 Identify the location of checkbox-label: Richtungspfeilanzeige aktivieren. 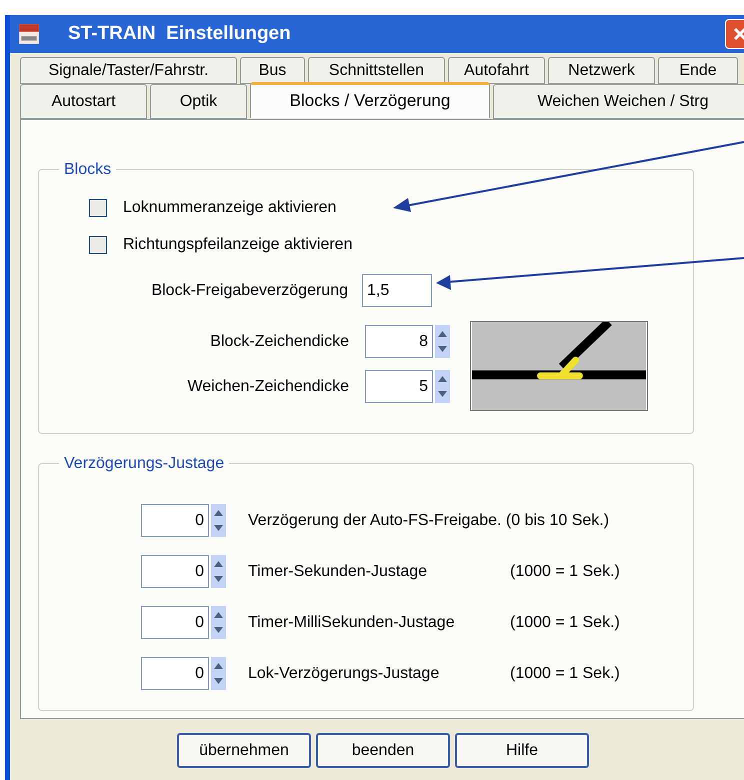
(237, 245).